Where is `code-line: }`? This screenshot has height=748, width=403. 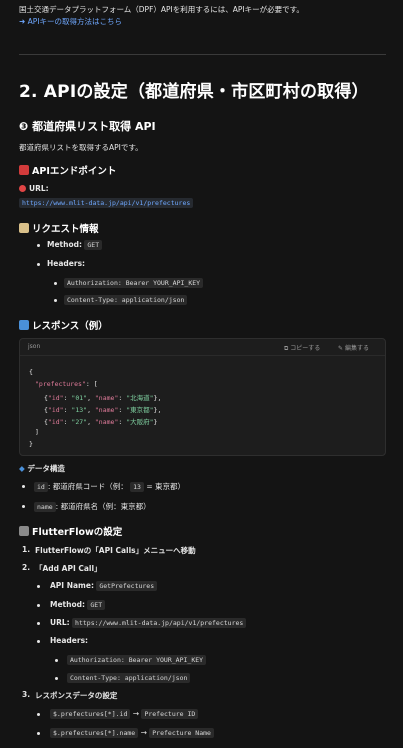
code-line: } is located at coordinates (31, 444).